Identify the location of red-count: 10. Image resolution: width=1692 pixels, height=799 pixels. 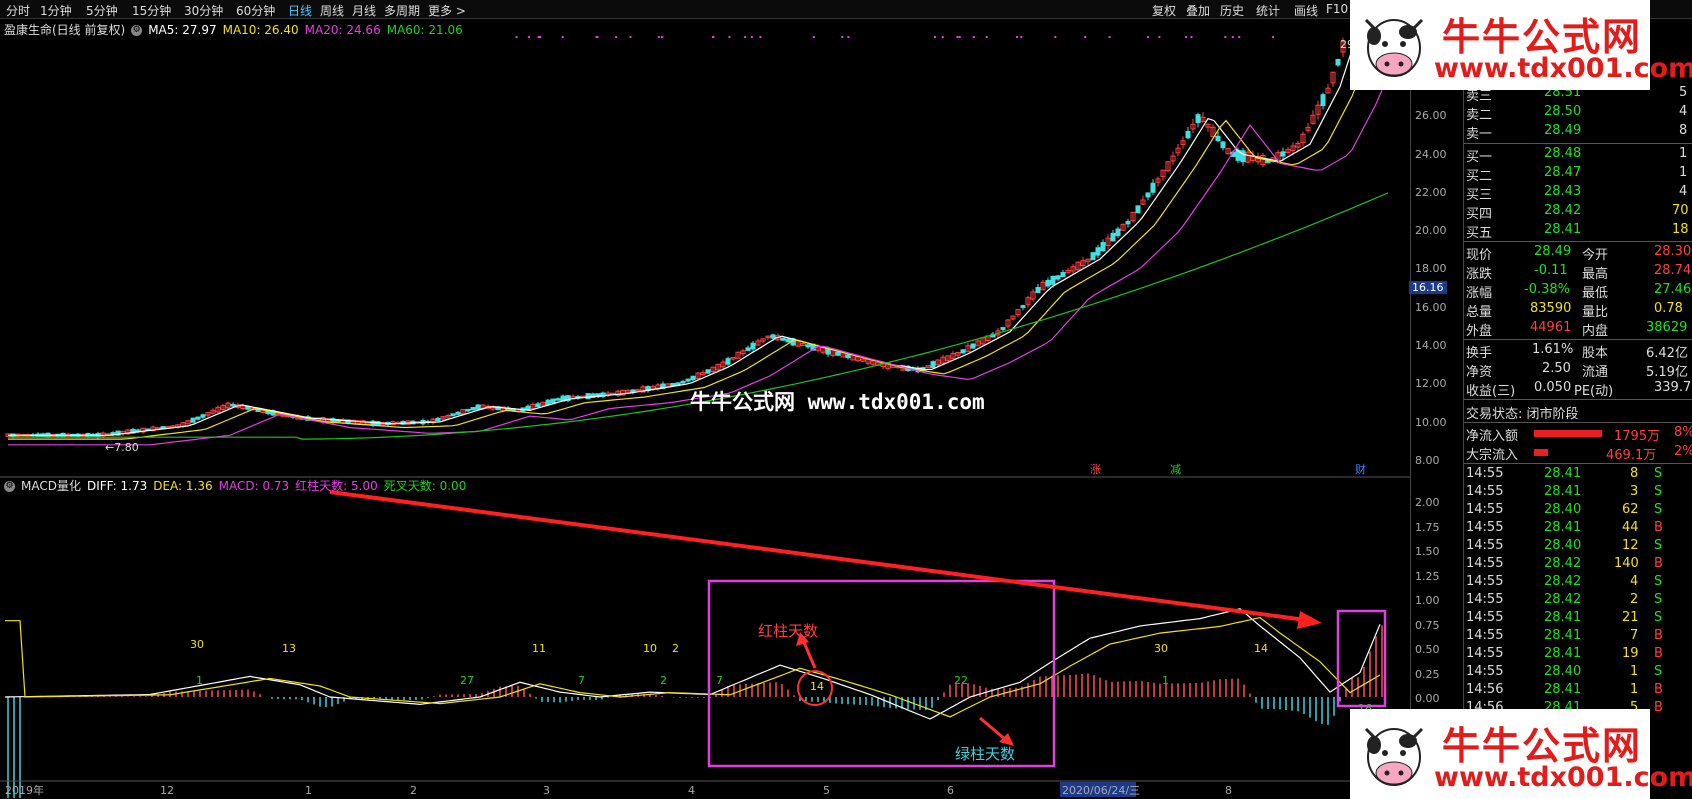
(650, 648).